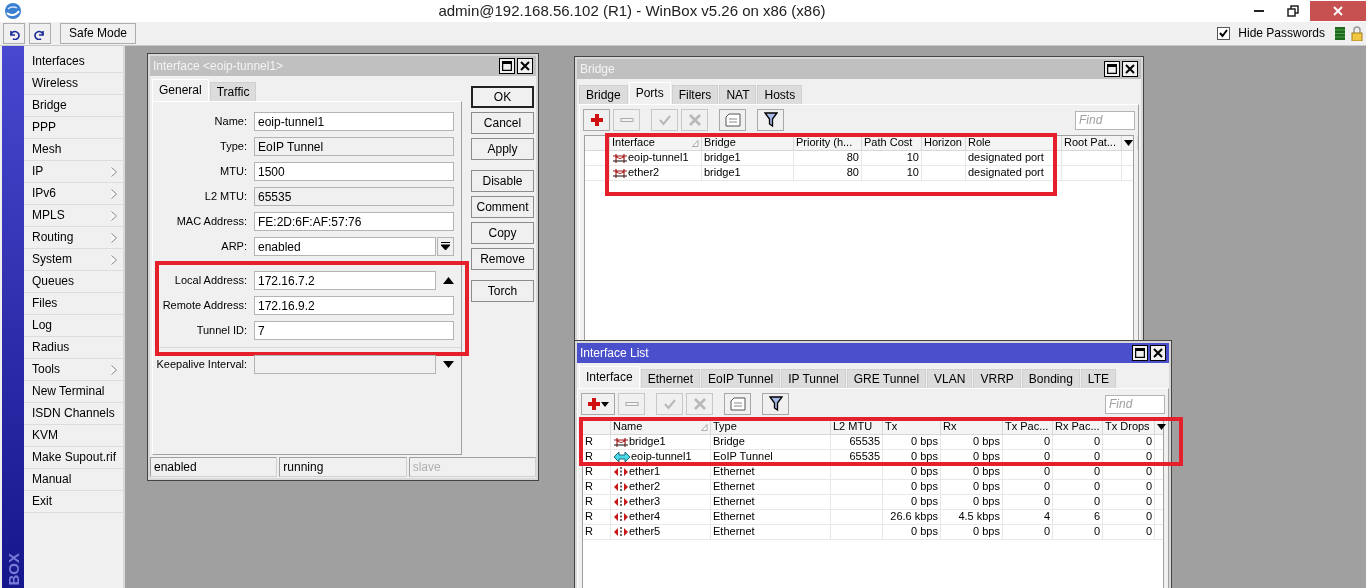 The image size is (1366, 588). Describe the element at coordinates (73, 260) in the screenshot. I see `menu-item: System` at that location.